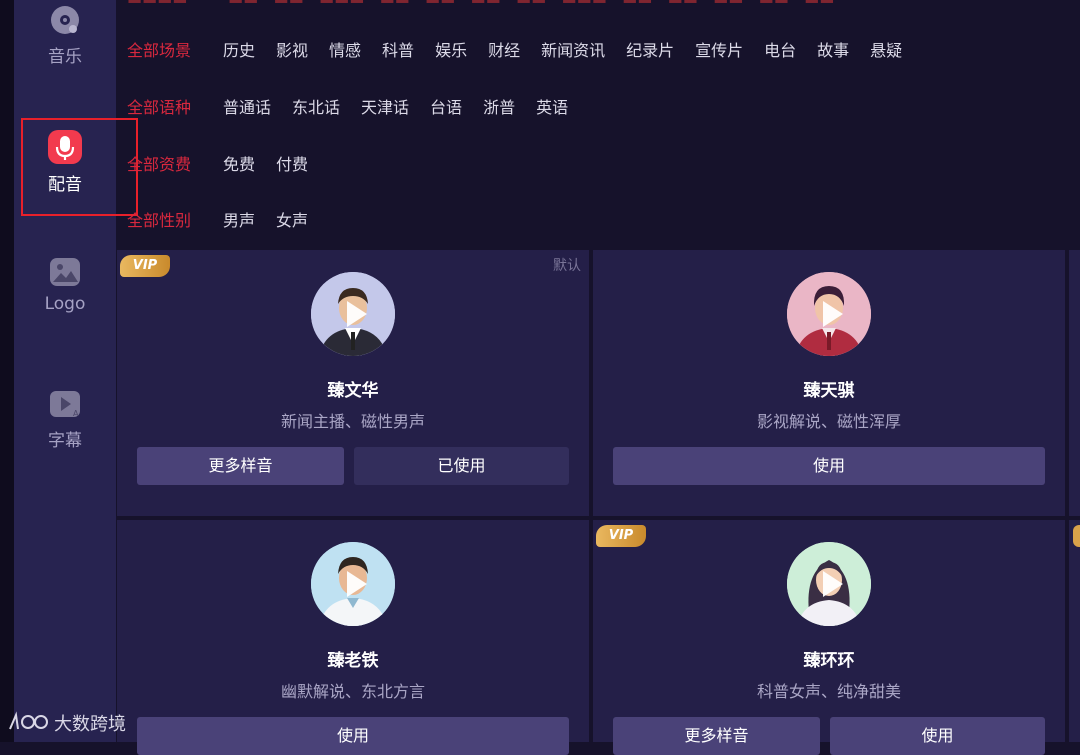  Describe the element at coordinates (833, 49) in the screenshot. I see `filter-option: 故事` at that location.